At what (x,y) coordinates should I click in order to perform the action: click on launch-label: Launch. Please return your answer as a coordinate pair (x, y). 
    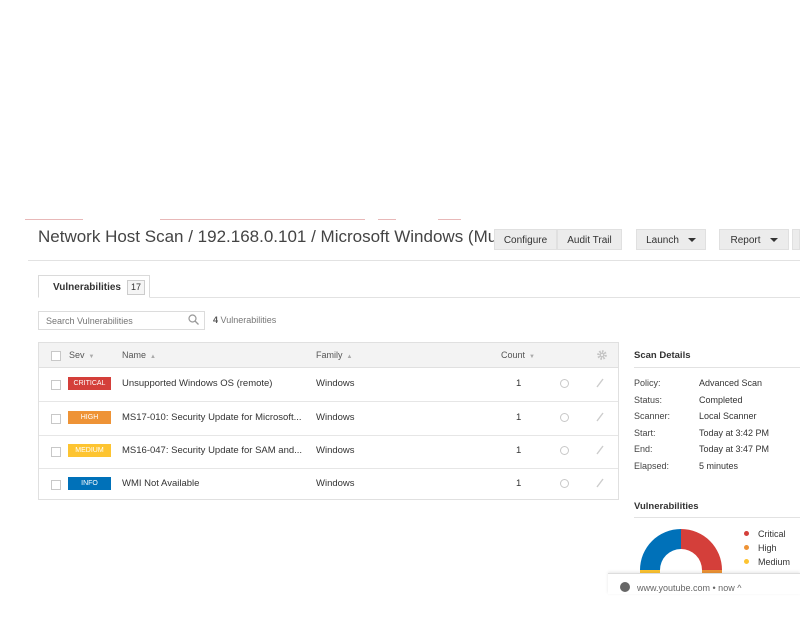
    Looking at the image, I should click on (662, 240).